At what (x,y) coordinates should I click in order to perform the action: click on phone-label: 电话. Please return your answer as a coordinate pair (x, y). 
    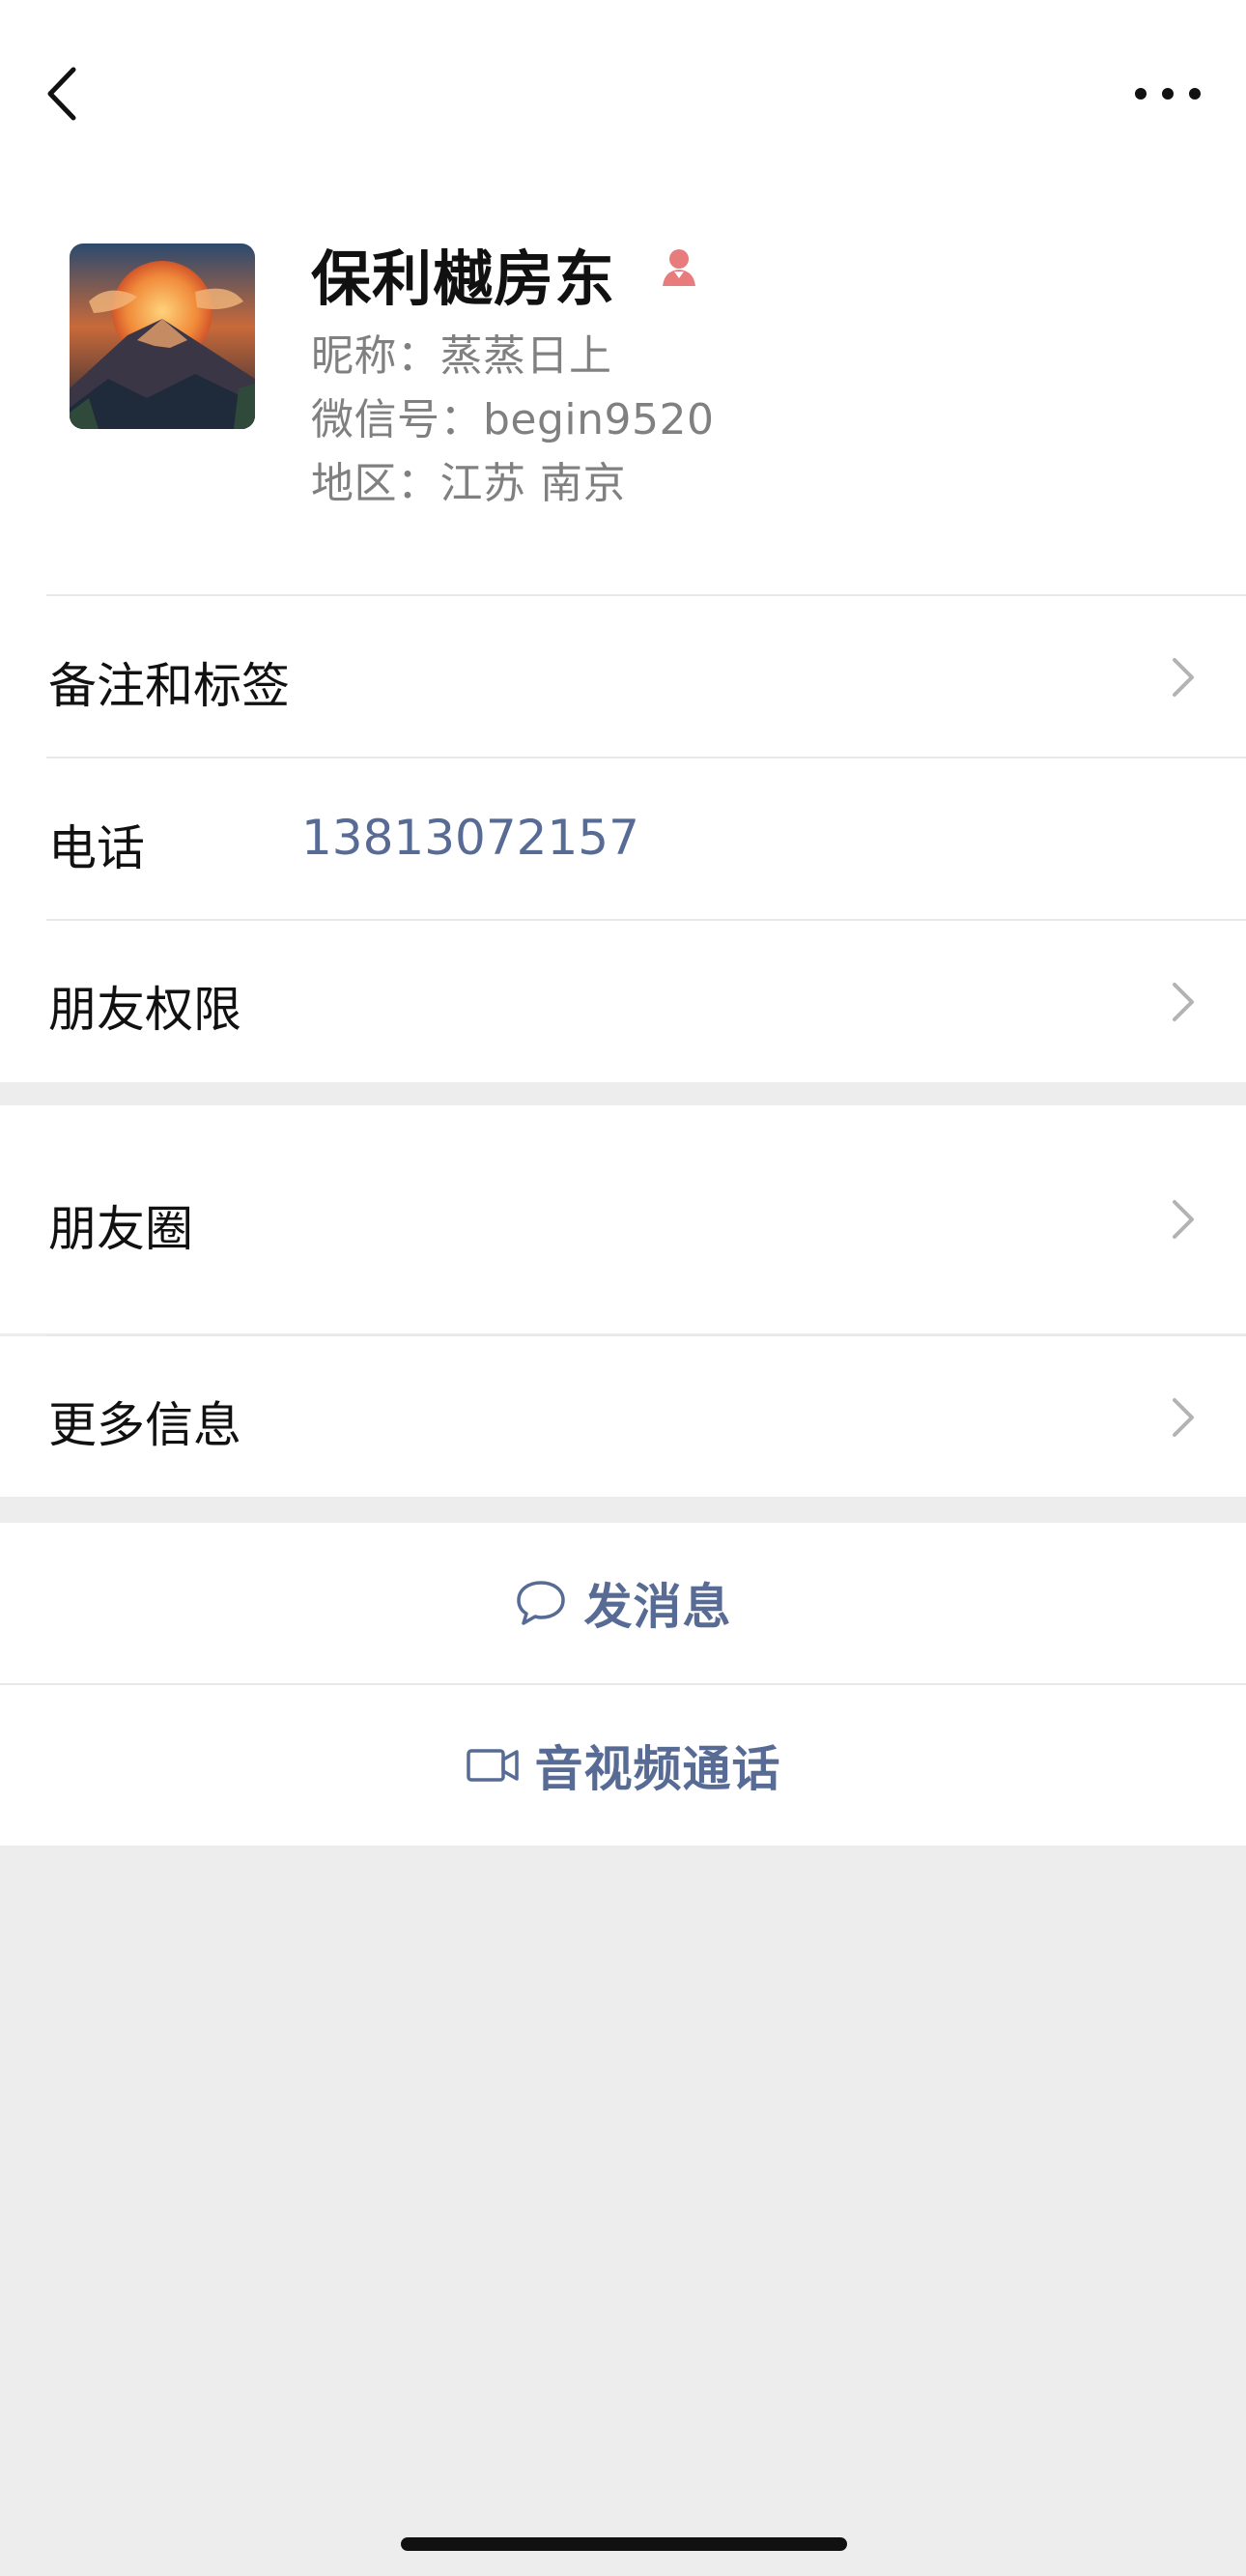
    Looking at the image, I should click on (96, 848).